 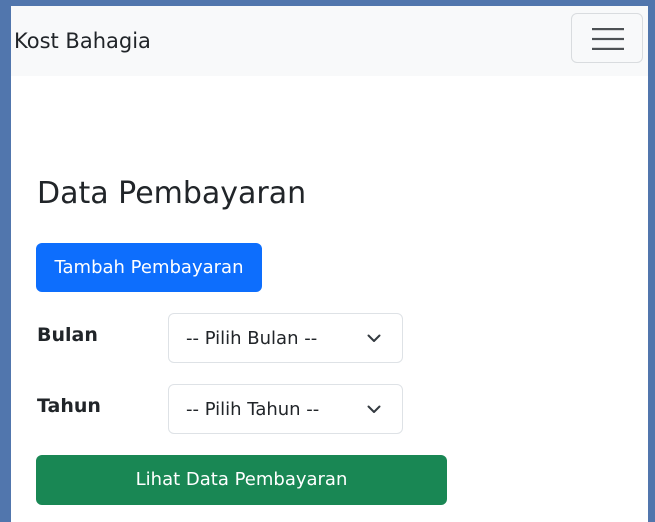 I want to click on navbar-brand: Kost Bahagia, so click(x=82, y=41).